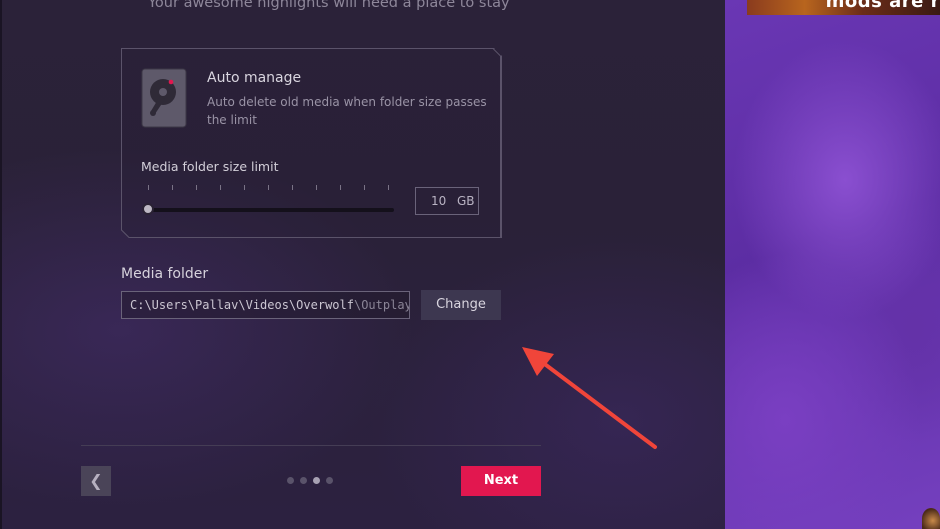 The width and height of the screenshot is (940, 529). I want to click on slider-ticks, so click(268, 189).